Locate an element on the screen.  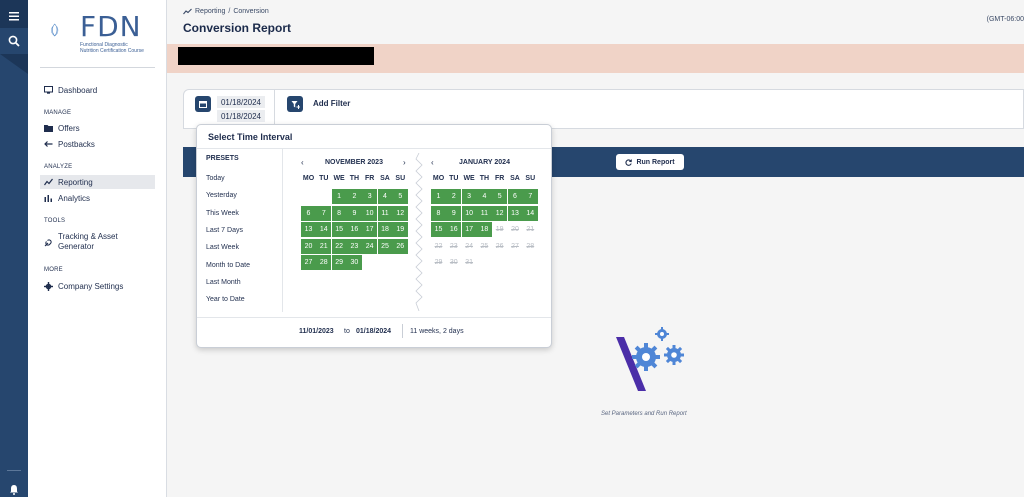
calendar-day: 22 is located at coordinates (339, 246).